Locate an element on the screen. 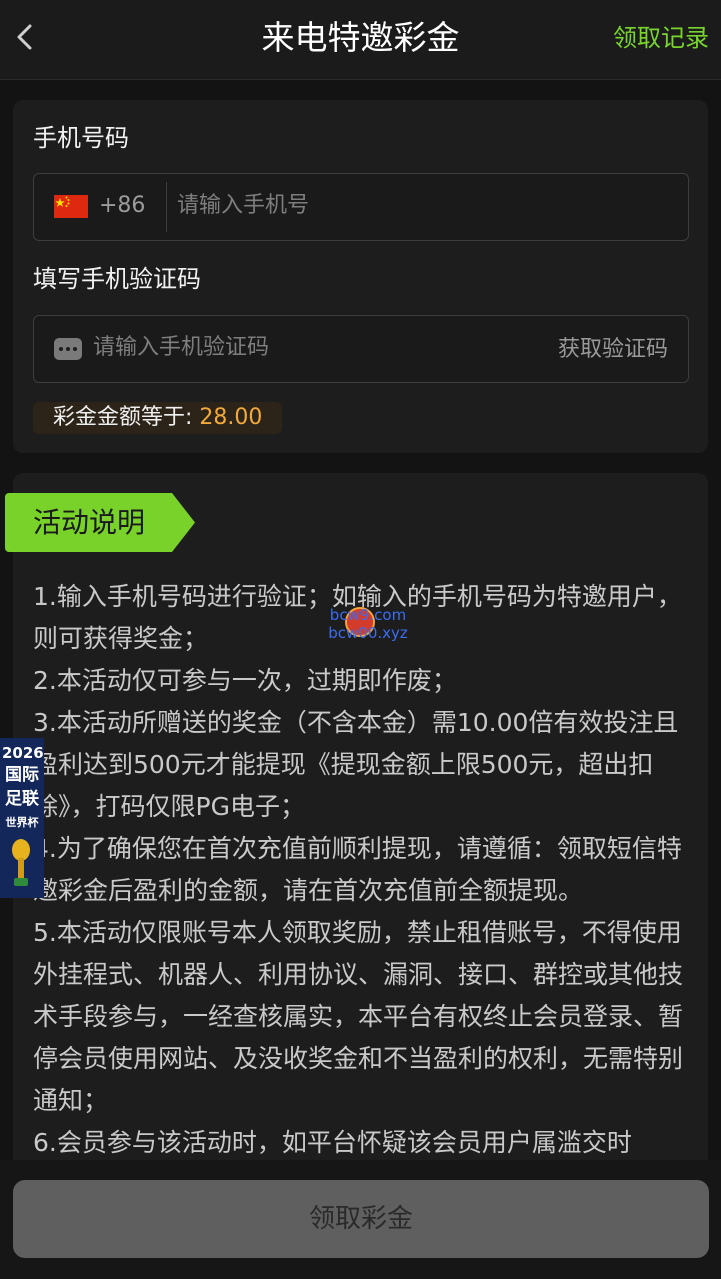 Image resolution: width=721 pixels, height=1279 pixels. trophy-icon is located at coordinates (21, 862).